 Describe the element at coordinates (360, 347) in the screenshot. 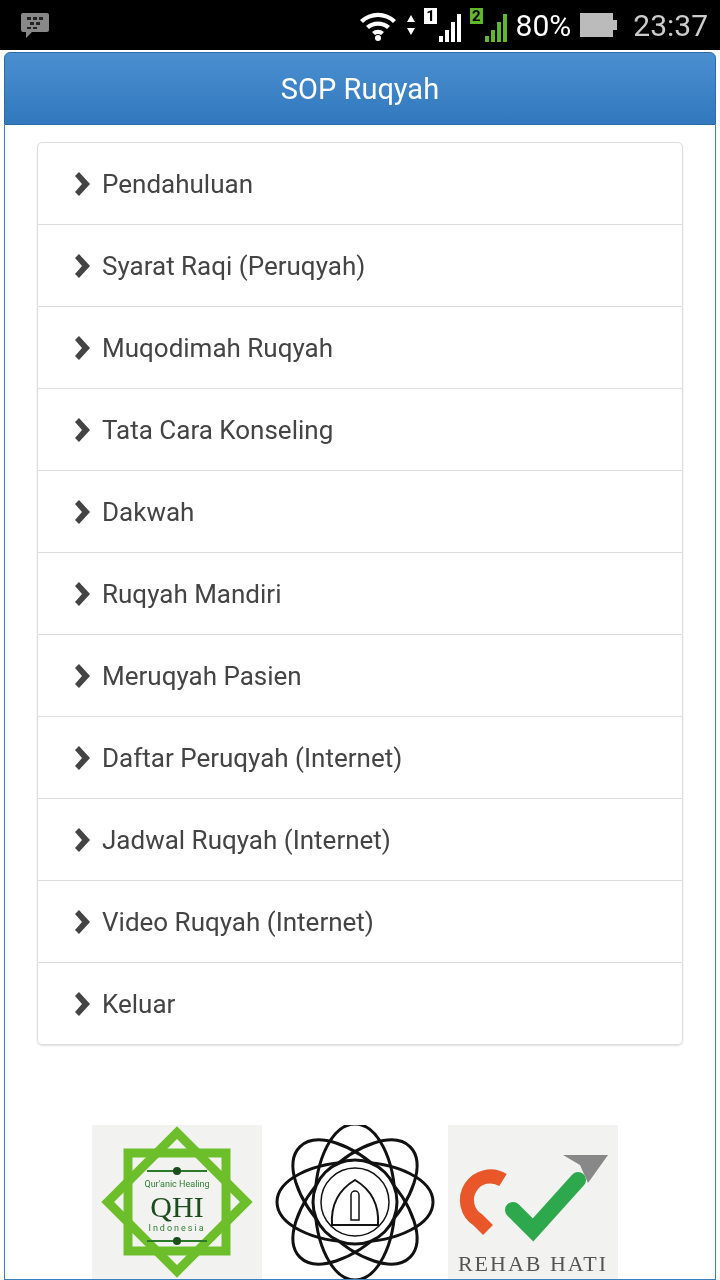

I see `menu-item: Muqodimah Ruqyah` at that location.